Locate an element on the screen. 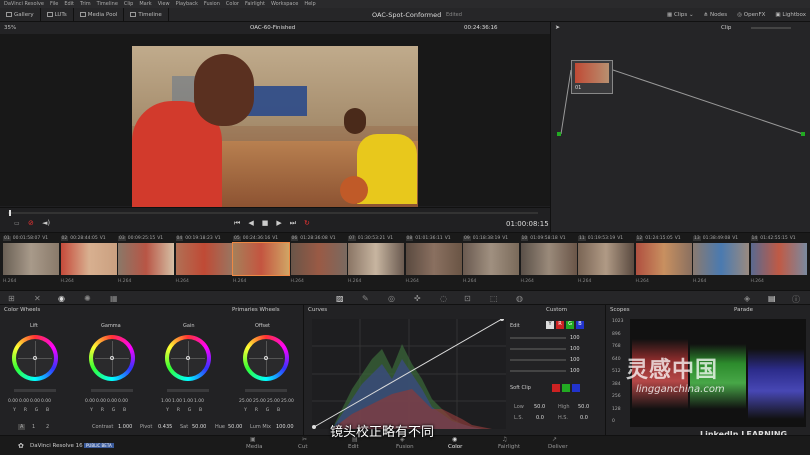 Image resolution: width=810 pixels, height=455 pixels. clip-thumbnail: 13 01:38:49:08 V1 H.264 is located at coordinates (721, 261).